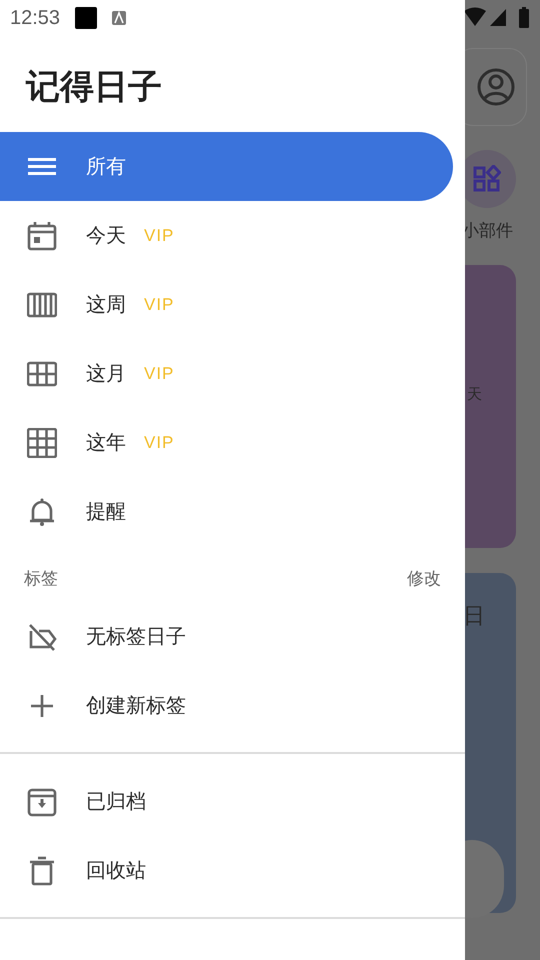 The height and width of the screenshot is (960, 540). What do you see at coordinates (136, 705) in the screenshot?
I see `menu-label: 创建新标签` at bounding box center [136, 705].